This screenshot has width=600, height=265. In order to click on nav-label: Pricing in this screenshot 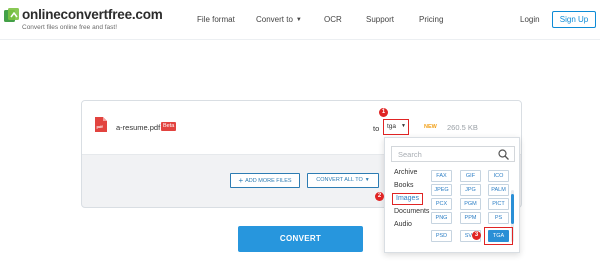, I will do `click(431, 19)`.